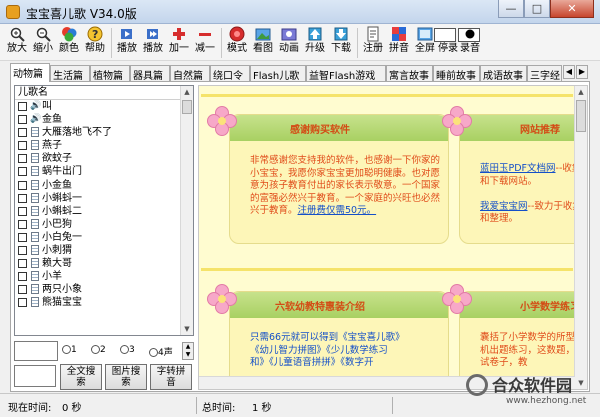 The height and width of the screenshot is (417, 600). What do you see at coordinates (104, 237) in the screenshot?
I see `list-item: 小白兔一` at bounding box center [104, 237].